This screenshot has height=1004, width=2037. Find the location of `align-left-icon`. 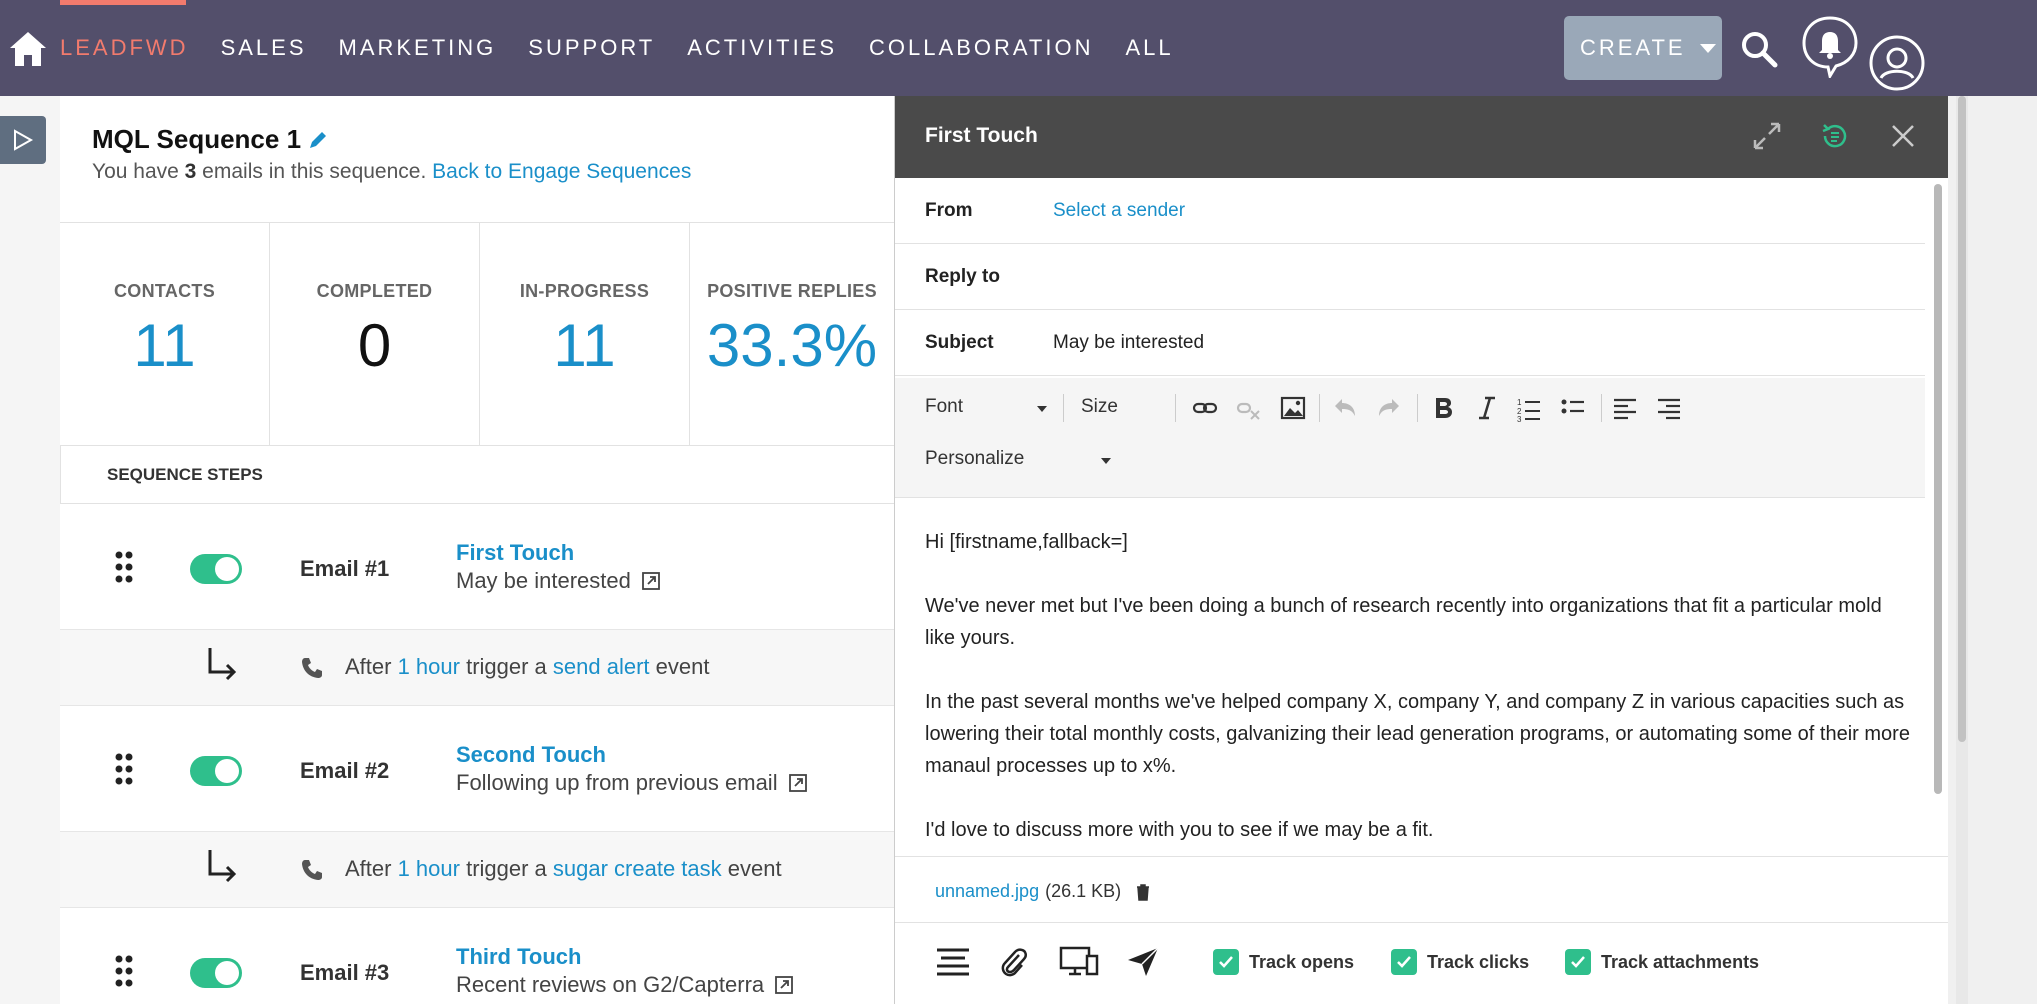

align-left-icon is located at coordinates (1625, 408).